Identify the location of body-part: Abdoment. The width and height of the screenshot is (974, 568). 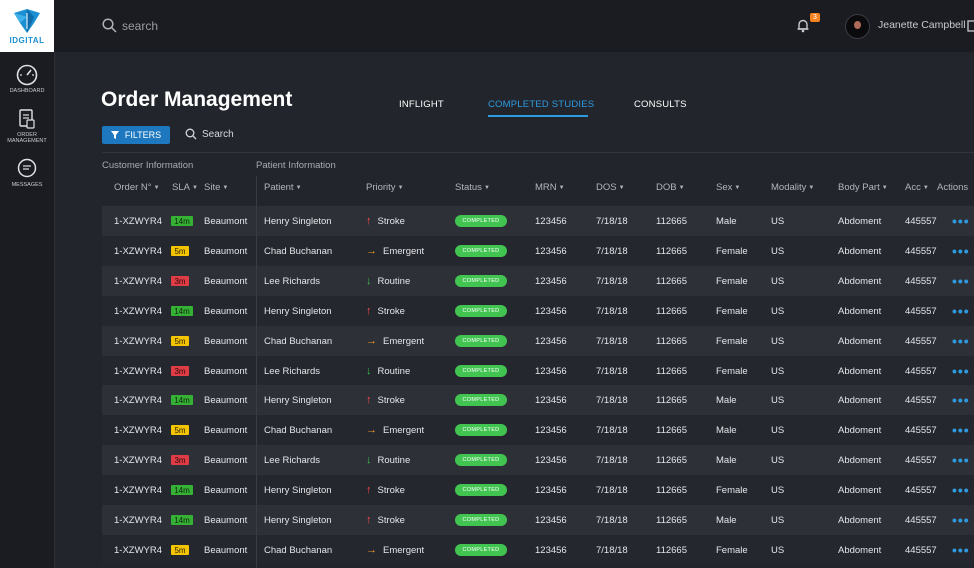
(860, 341).